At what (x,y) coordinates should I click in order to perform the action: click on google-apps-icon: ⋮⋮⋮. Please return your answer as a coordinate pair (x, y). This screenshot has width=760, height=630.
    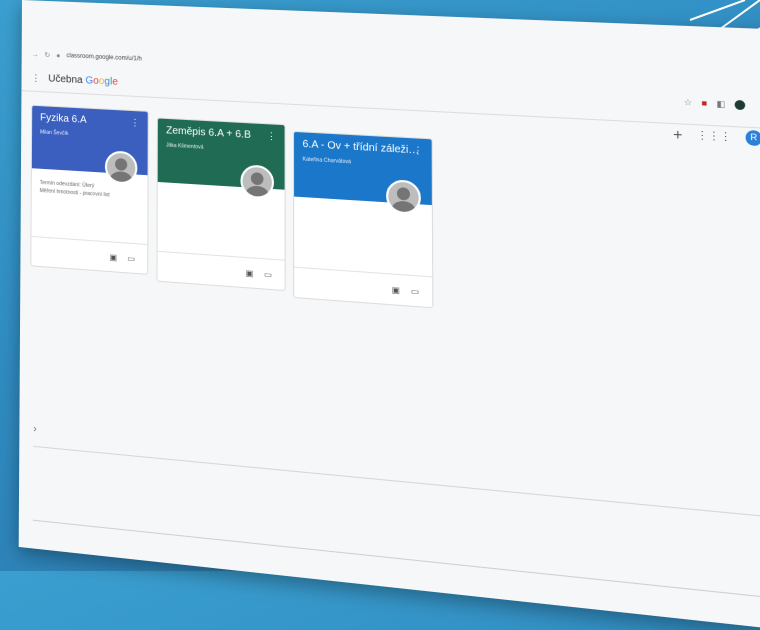
    Looking at the image, I should click on (713, 136).